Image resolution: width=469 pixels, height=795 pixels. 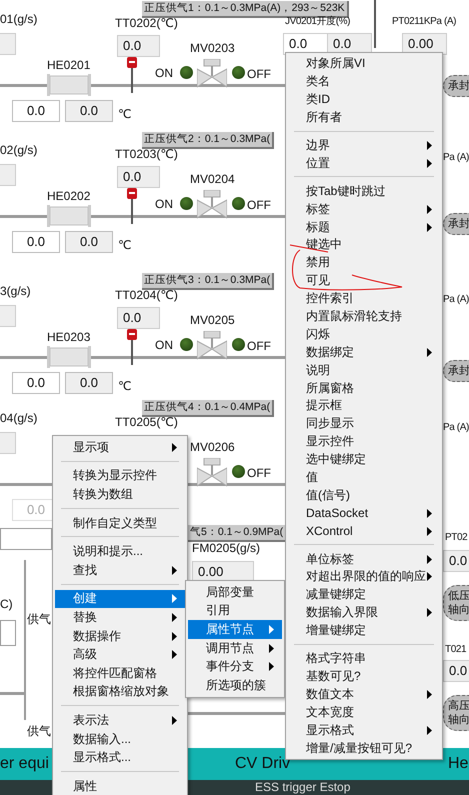 I want to click on menu-item: 选中键绑定, so click(x=364, y=459).